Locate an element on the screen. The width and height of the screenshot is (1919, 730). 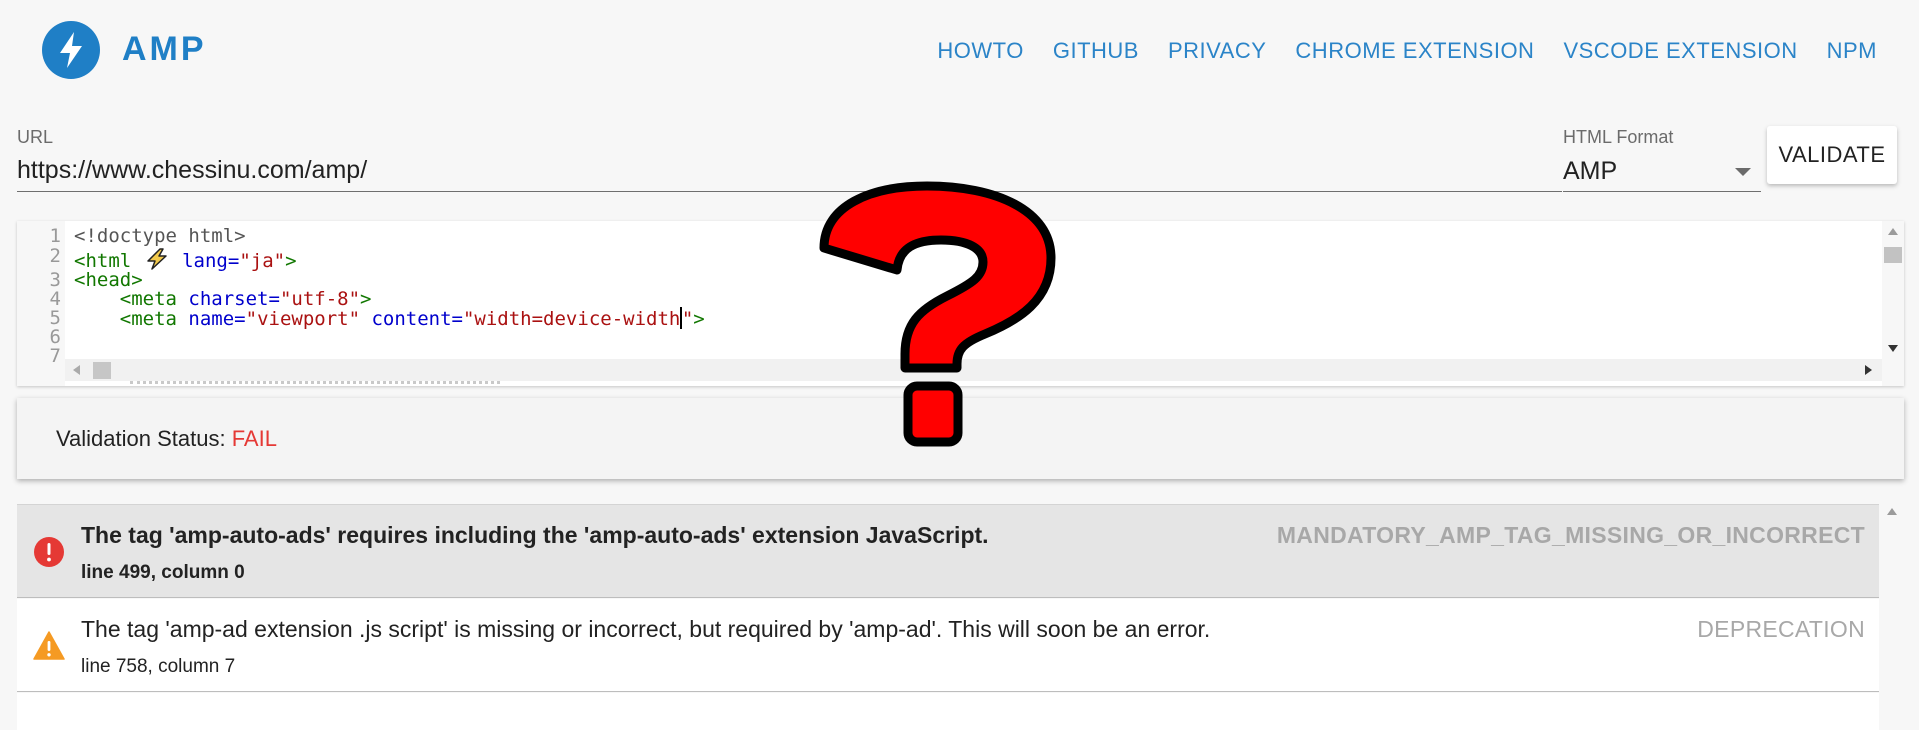
error-circle-icon is located at coordinates (49, 552).